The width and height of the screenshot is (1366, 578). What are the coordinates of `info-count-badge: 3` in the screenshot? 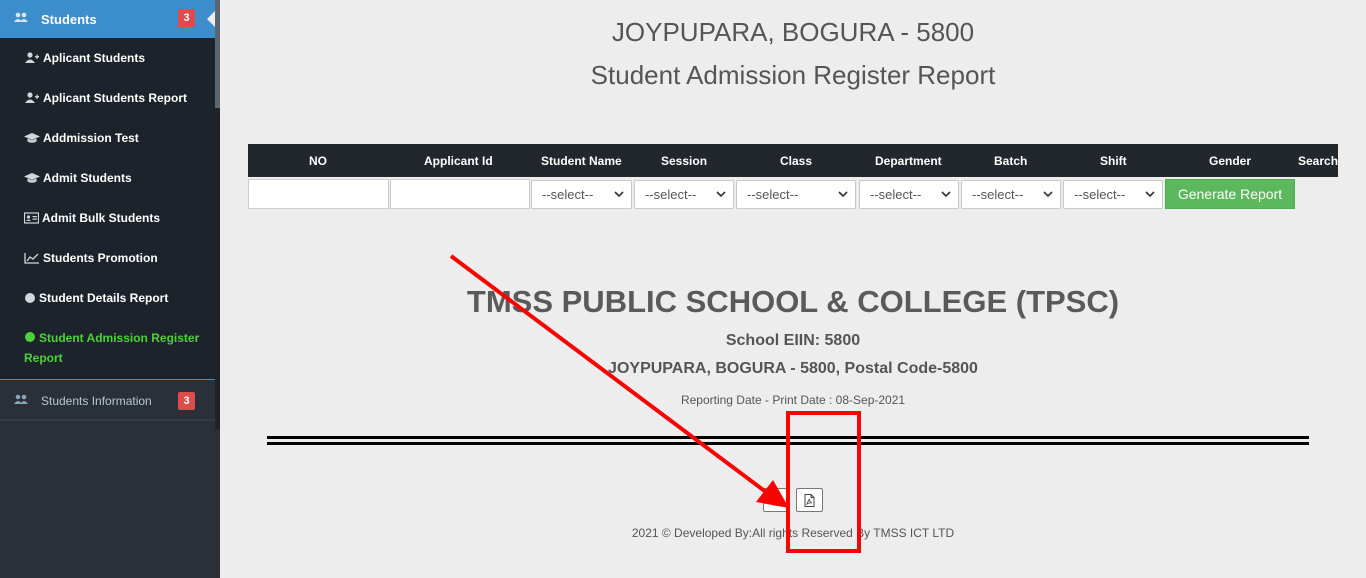 It's located at (186, 401).